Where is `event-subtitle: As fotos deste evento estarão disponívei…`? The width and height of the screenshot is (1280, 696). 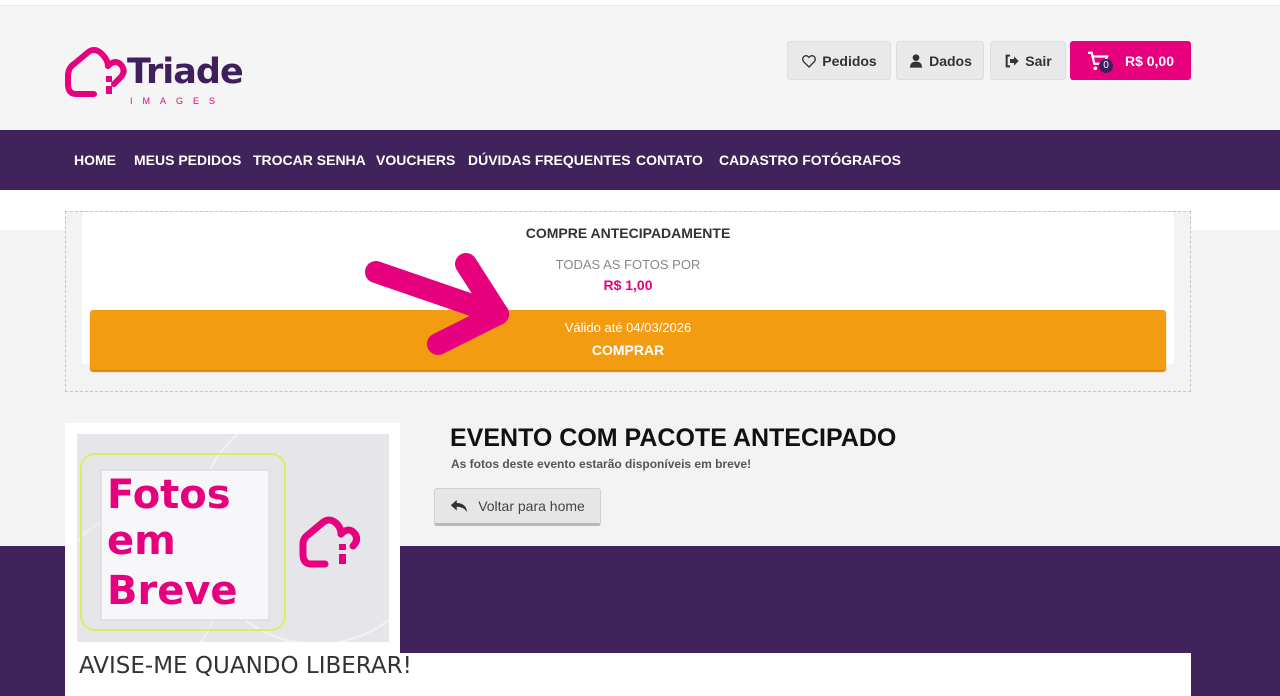 event-subtitle: As fotos deste evento estarão disponívei… is located at coordinates (601, 464).